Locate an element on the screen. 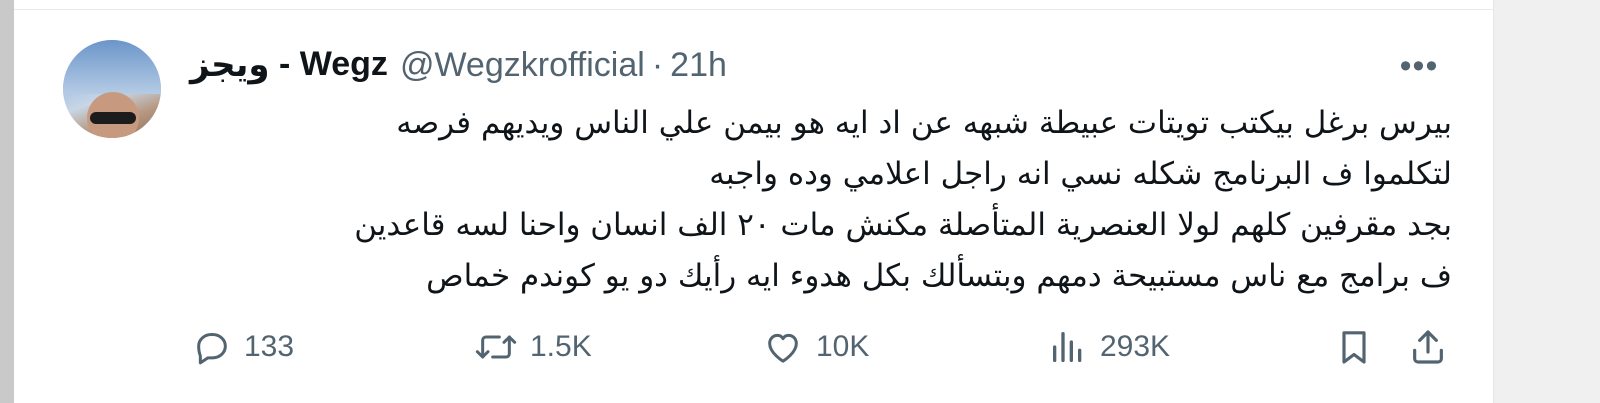 Image resolution: width=1600 pixels, height=403 pixels. more-options-button: ••• is located at coordinates (1419, 66).